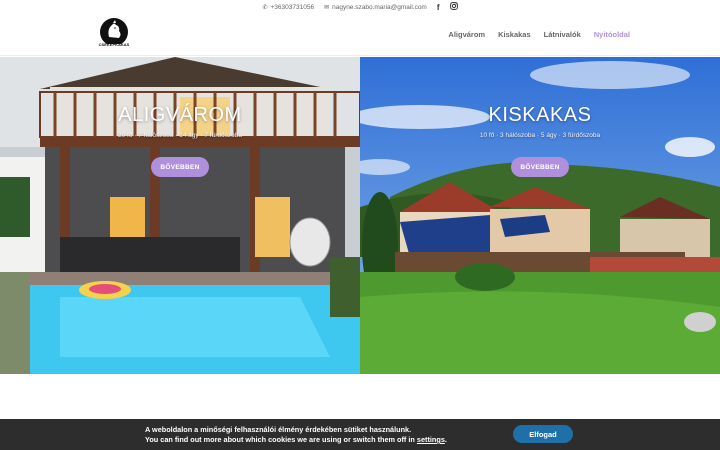  What do you see at coordinates (540, 167) in the screenshot?
I see `kiskakas-more-button: BŐVEBBEN` at bounding box center [540, 167].